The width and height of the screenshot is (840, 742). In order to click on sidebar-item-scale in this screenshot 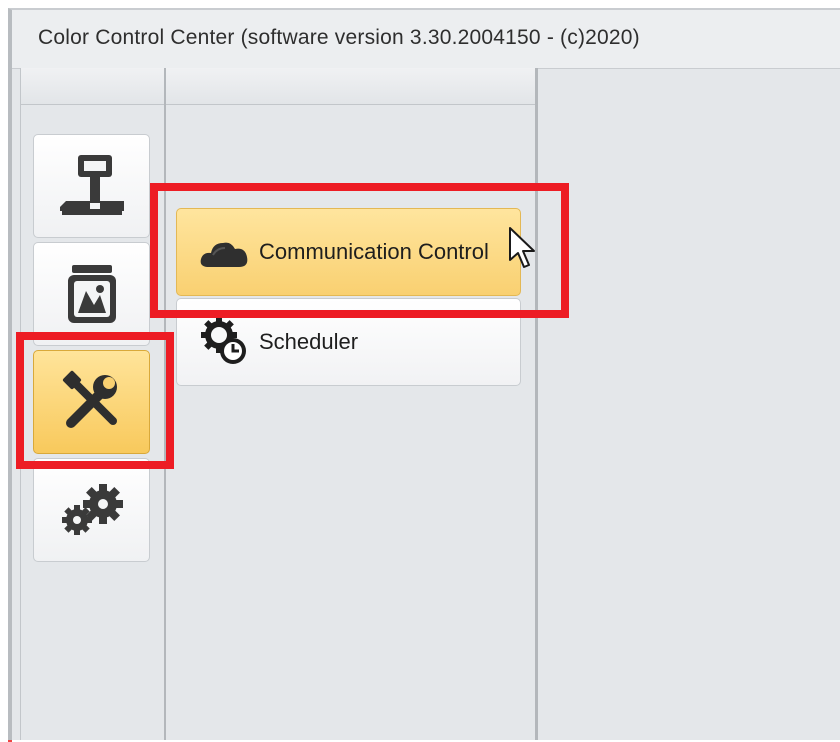, I will do `click(91, 186)`.